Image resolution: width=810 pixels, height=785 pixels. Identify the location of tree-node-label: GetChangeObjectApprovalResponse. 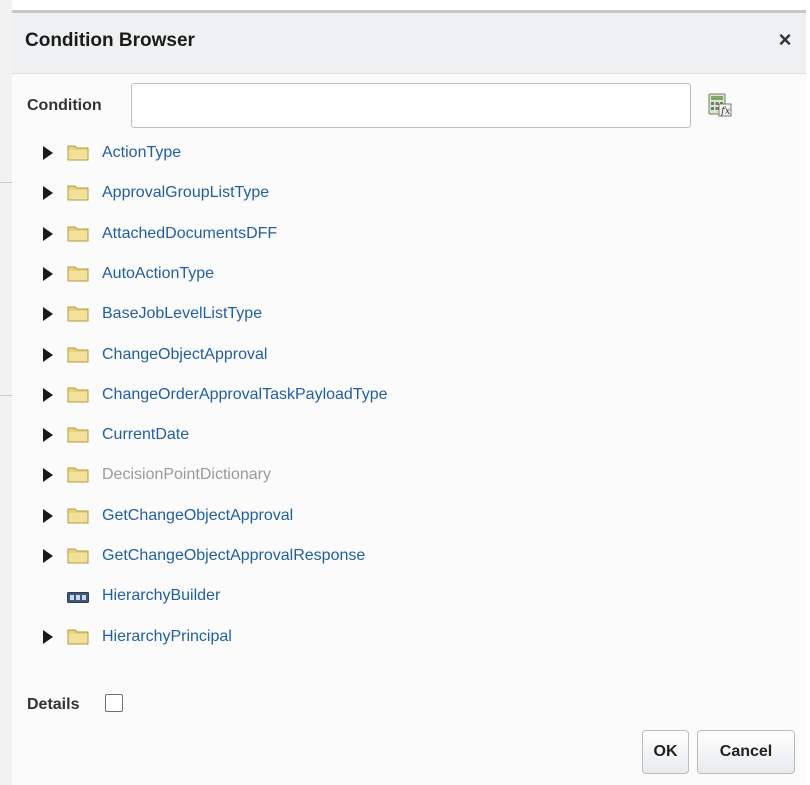
(233, 556).